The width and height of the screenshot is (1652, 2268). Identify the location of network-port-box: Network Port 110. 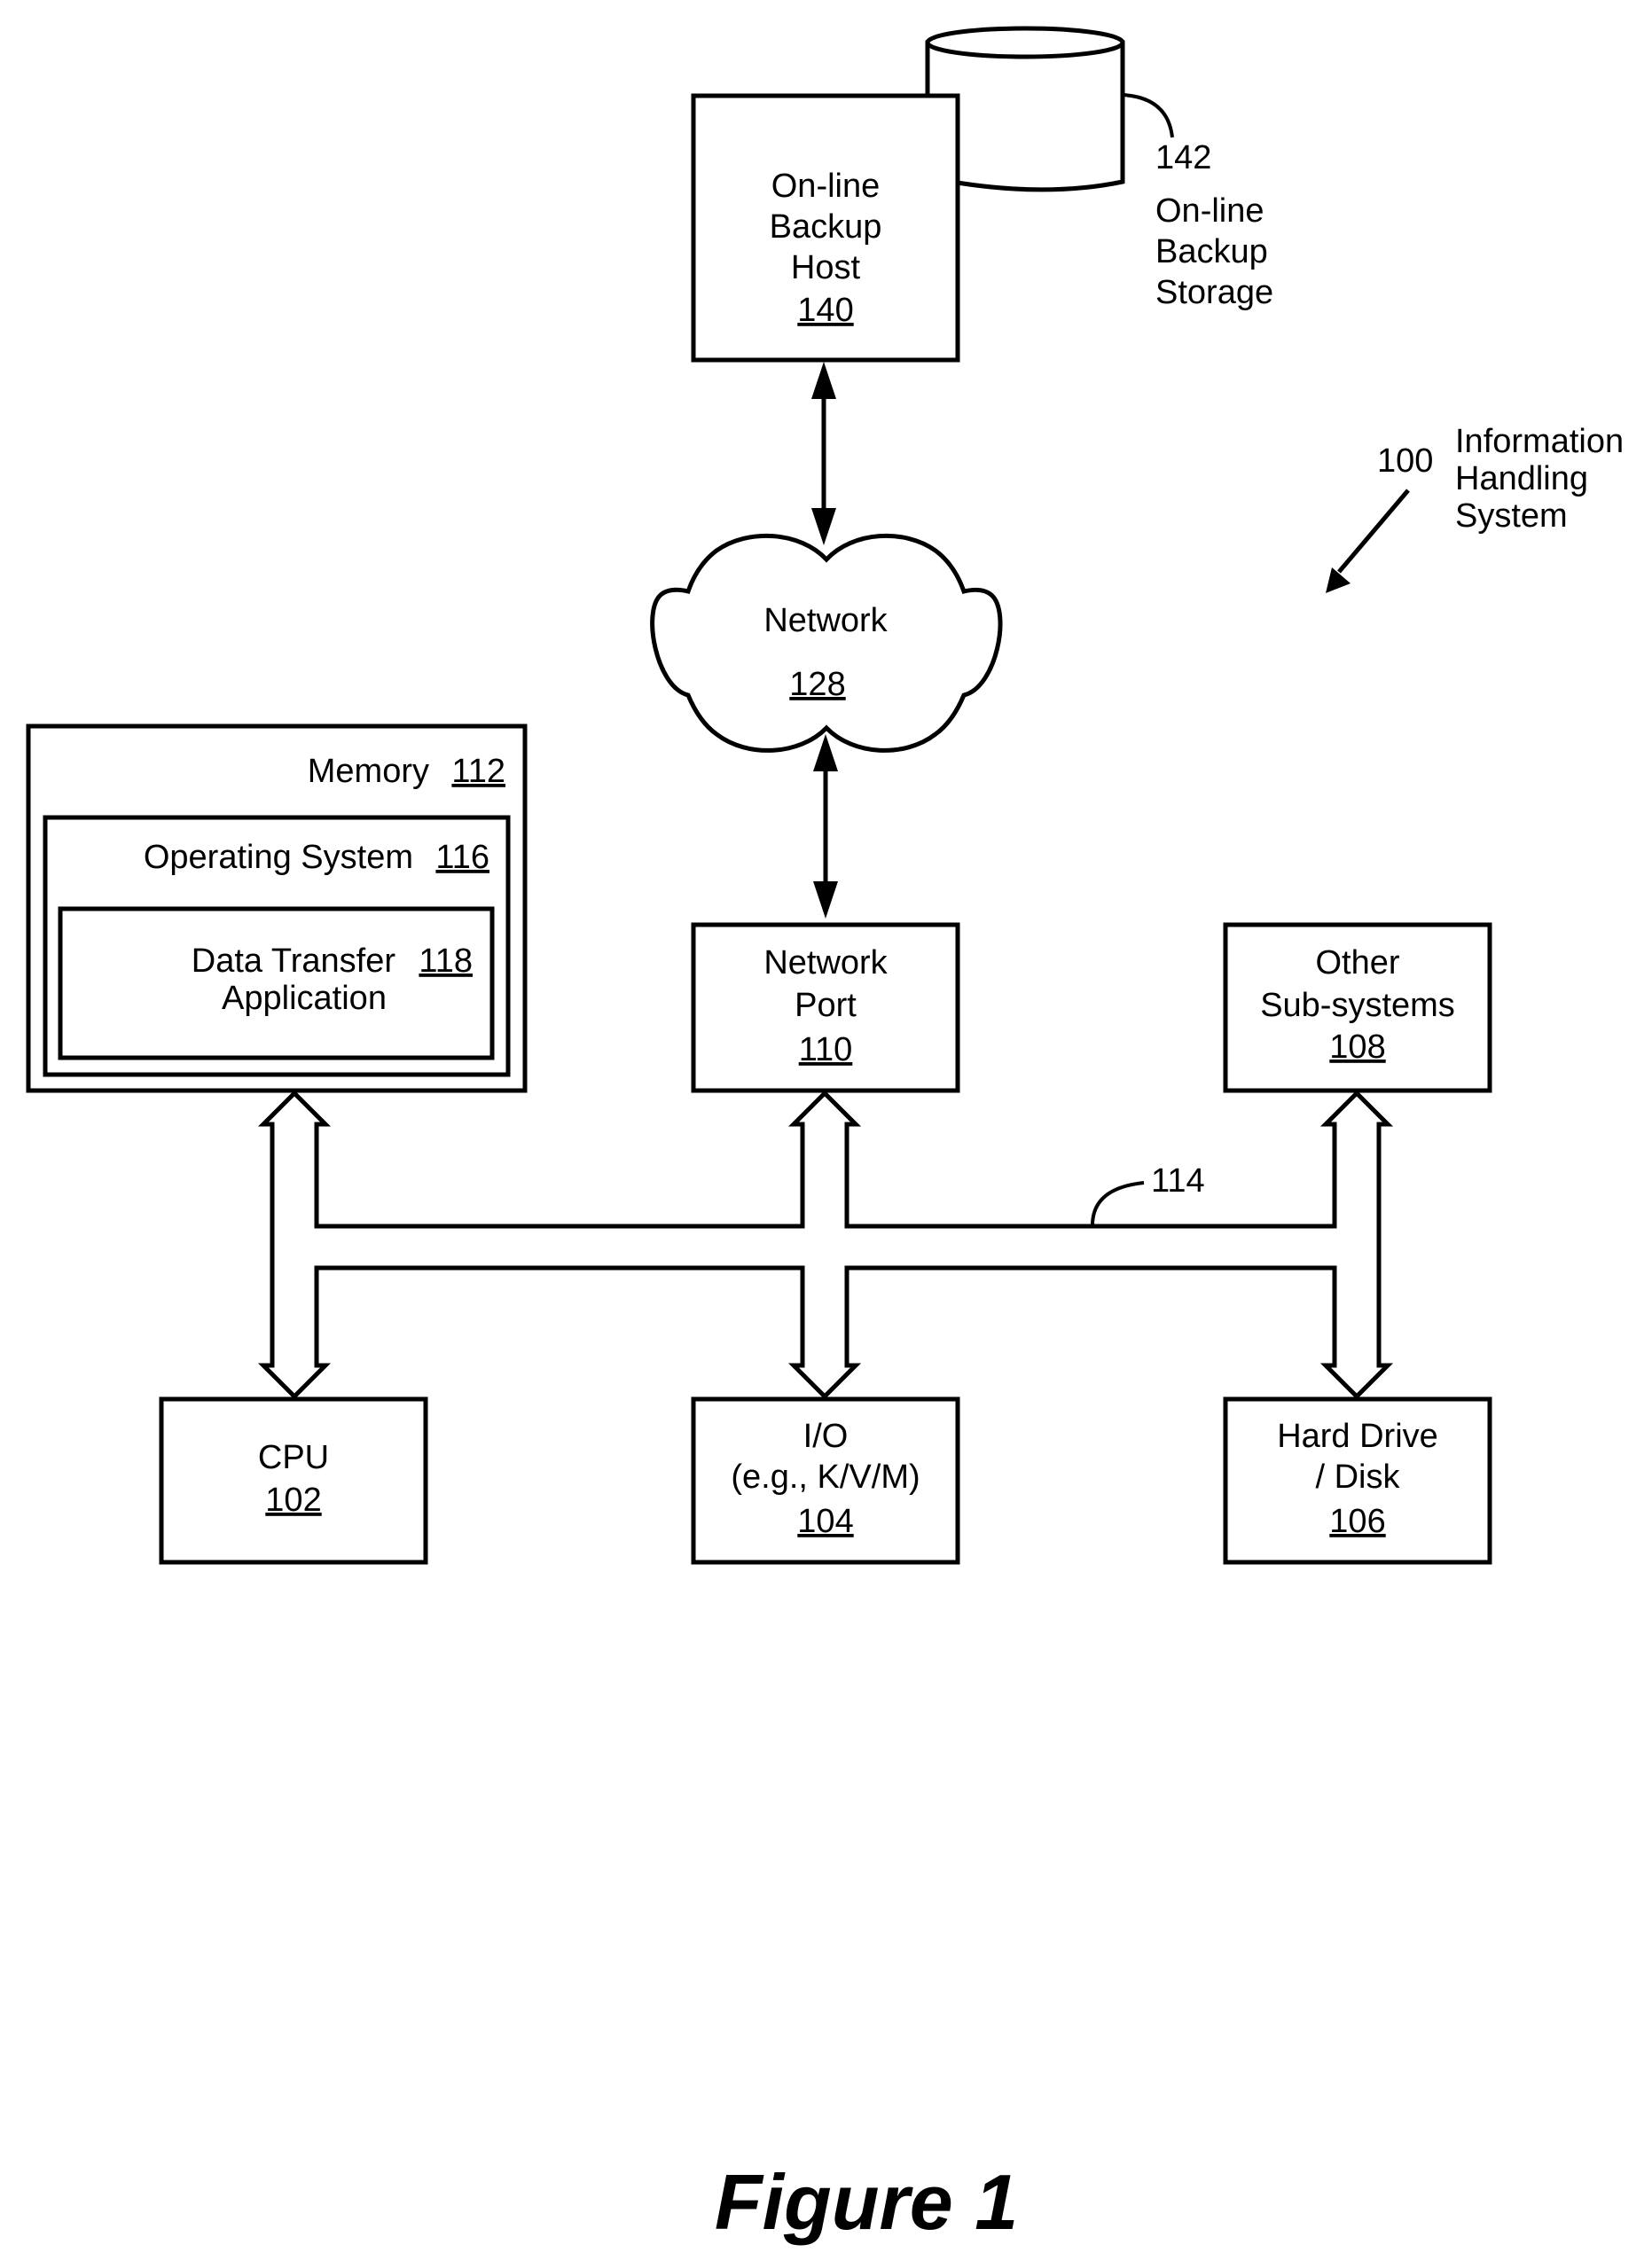
(825, 1007).